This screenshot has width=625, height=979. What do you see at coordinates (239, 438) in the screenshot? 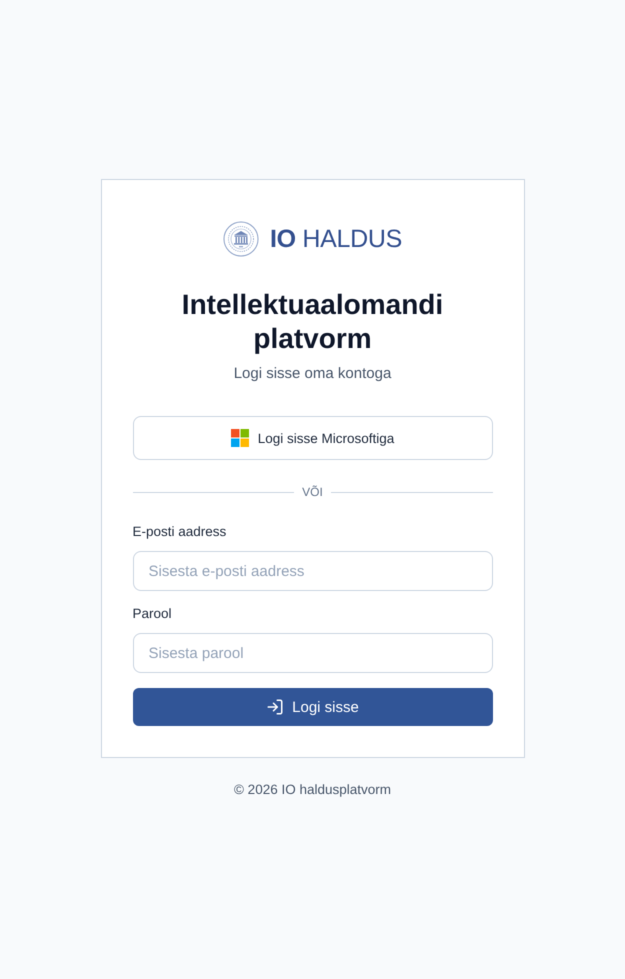
I see `windows-logo-icon` at bounding box center [239, 438].